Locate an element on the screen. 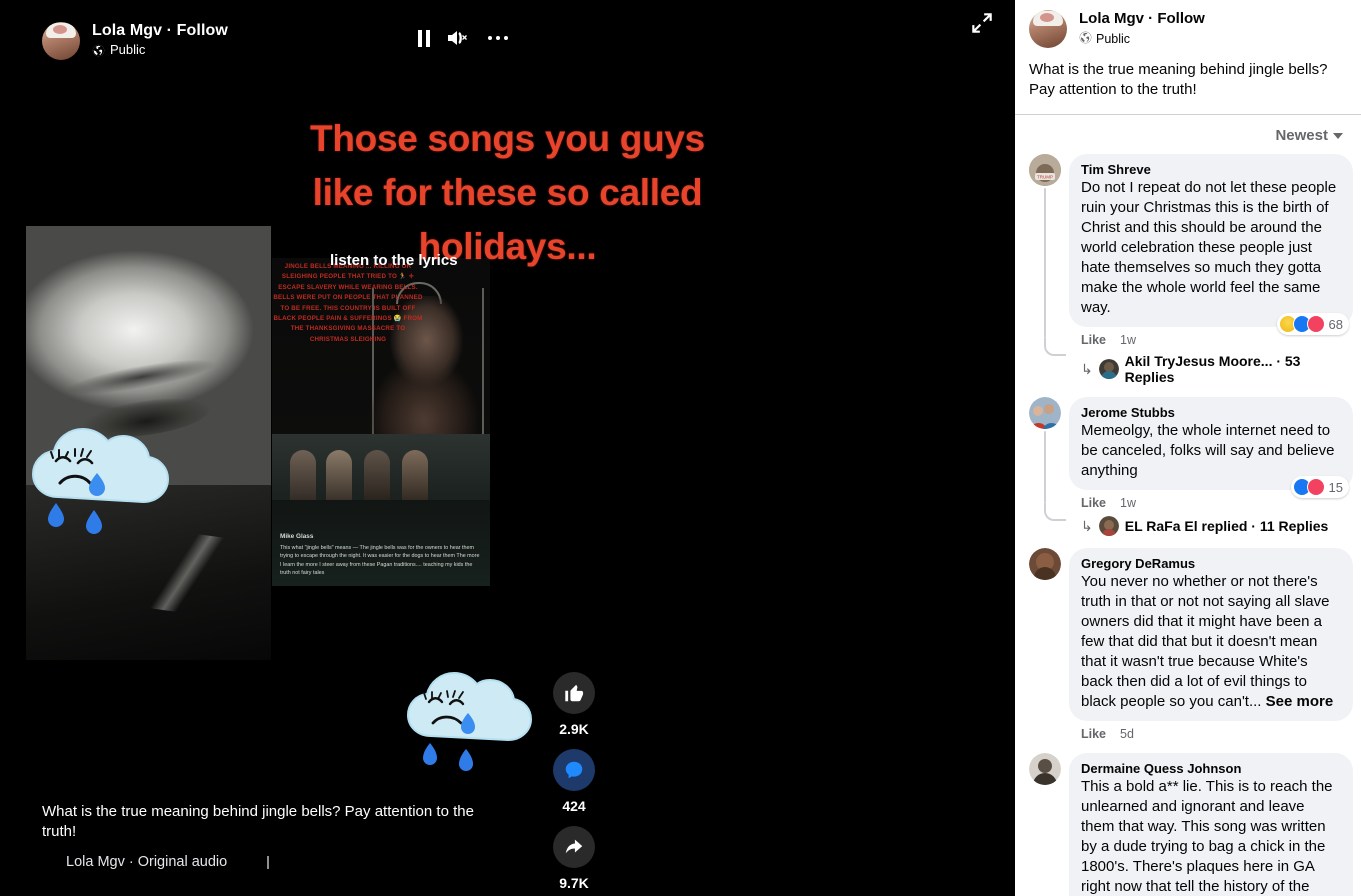  volume-muted-icon is located at coordinates (459, 38).